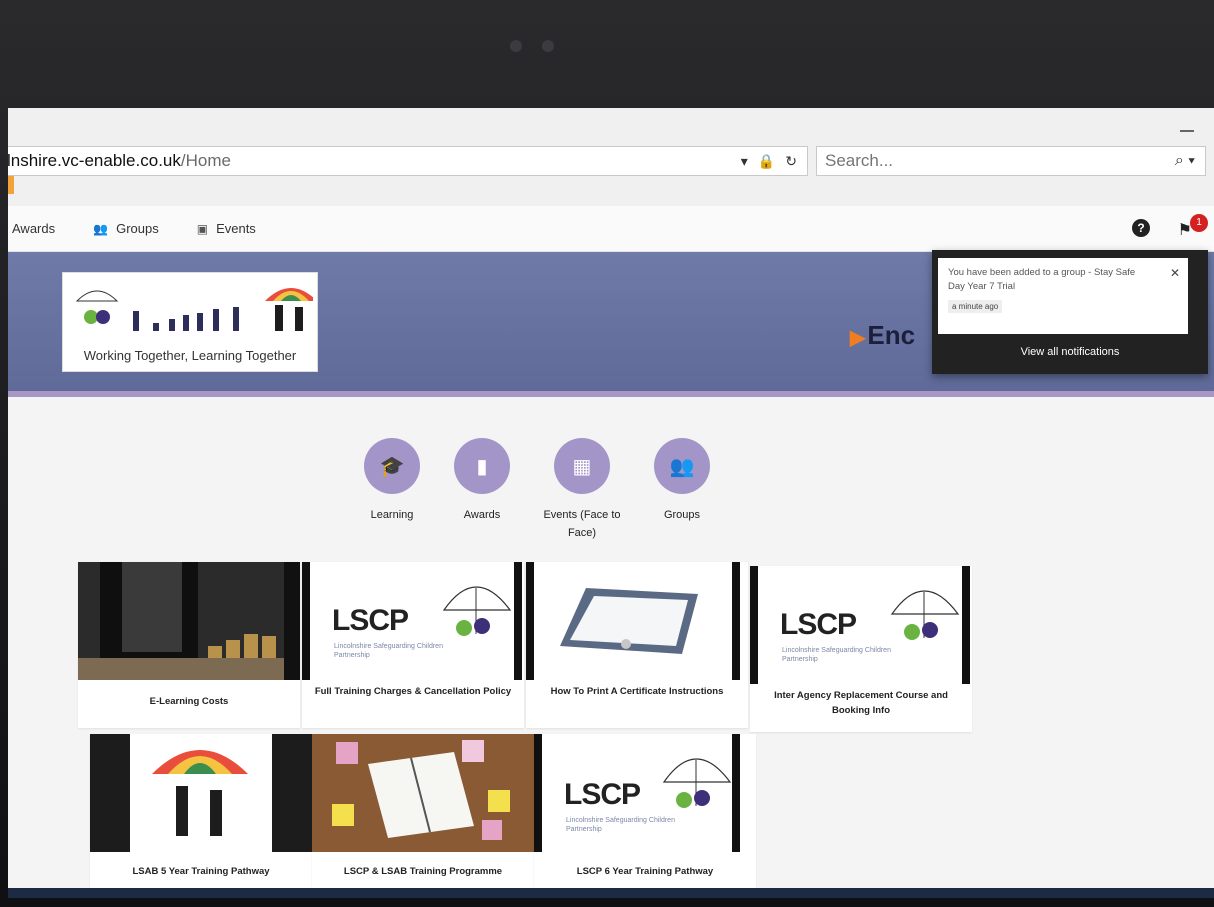 This screenshot has height=907, width=1214. What do you see at coordinates (611, 229) in the screenshot?
I see `site-nav: Awards 👥 Groups ▣ Events ? ⚑ 1` at bounding box center [611, 229].